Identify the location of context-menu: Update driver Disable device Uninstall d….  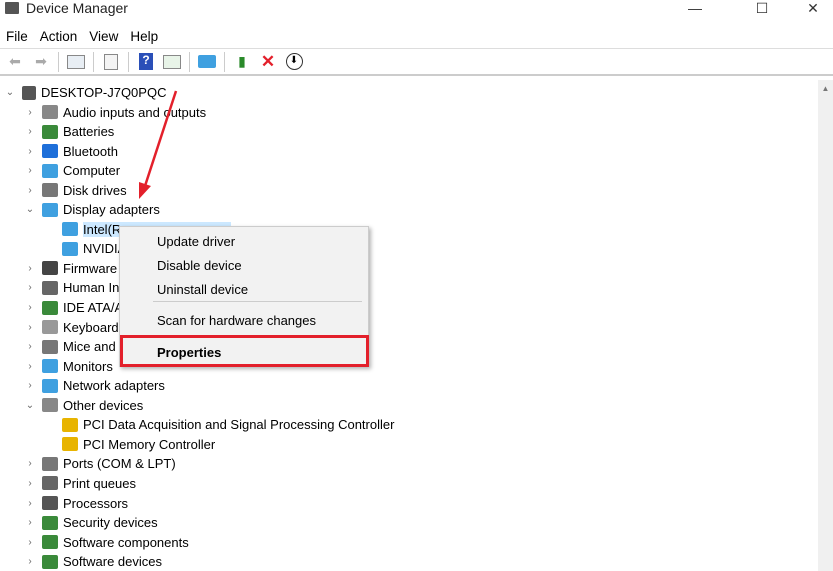
(244, 296).